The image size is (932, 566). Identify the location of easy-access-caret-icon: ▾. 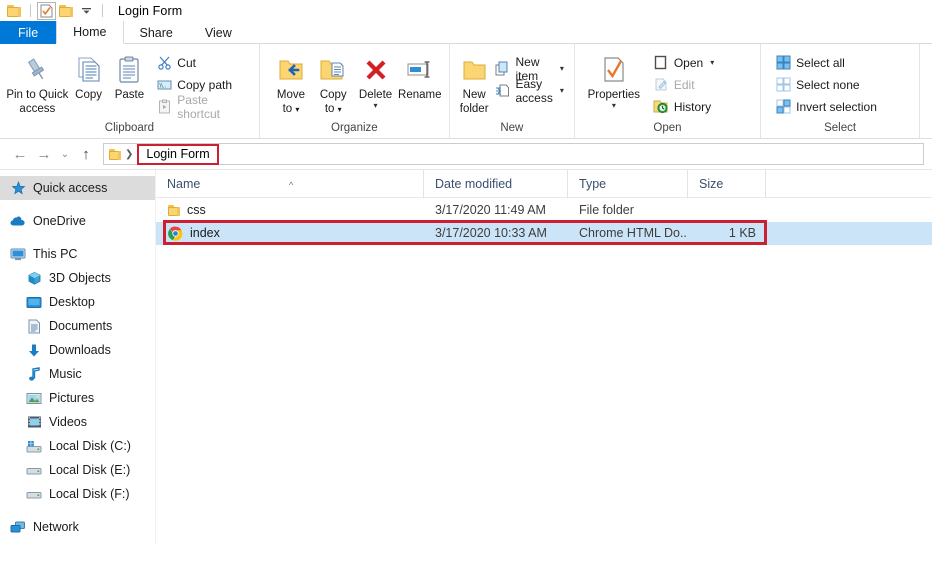
(562, 90).